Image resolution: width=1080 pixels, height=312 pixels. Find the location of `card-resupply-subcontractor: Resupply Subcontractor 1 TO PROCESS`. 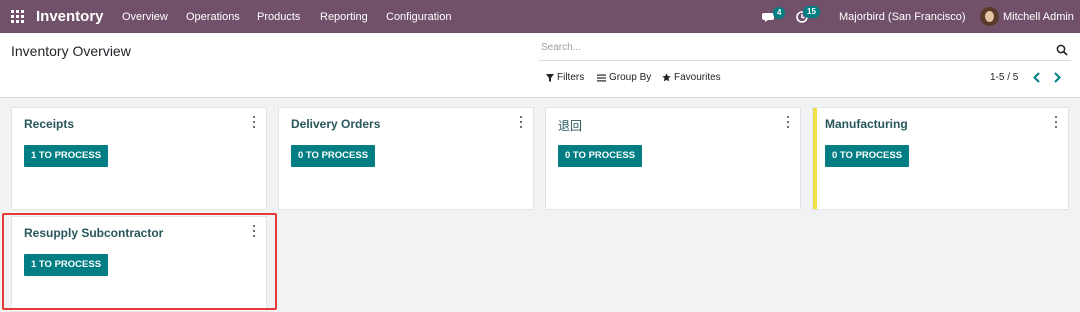

card-resupply-subcontractor: Resupply Subcontractor 1 TO PROCESS is located at coordinates (139, 264).